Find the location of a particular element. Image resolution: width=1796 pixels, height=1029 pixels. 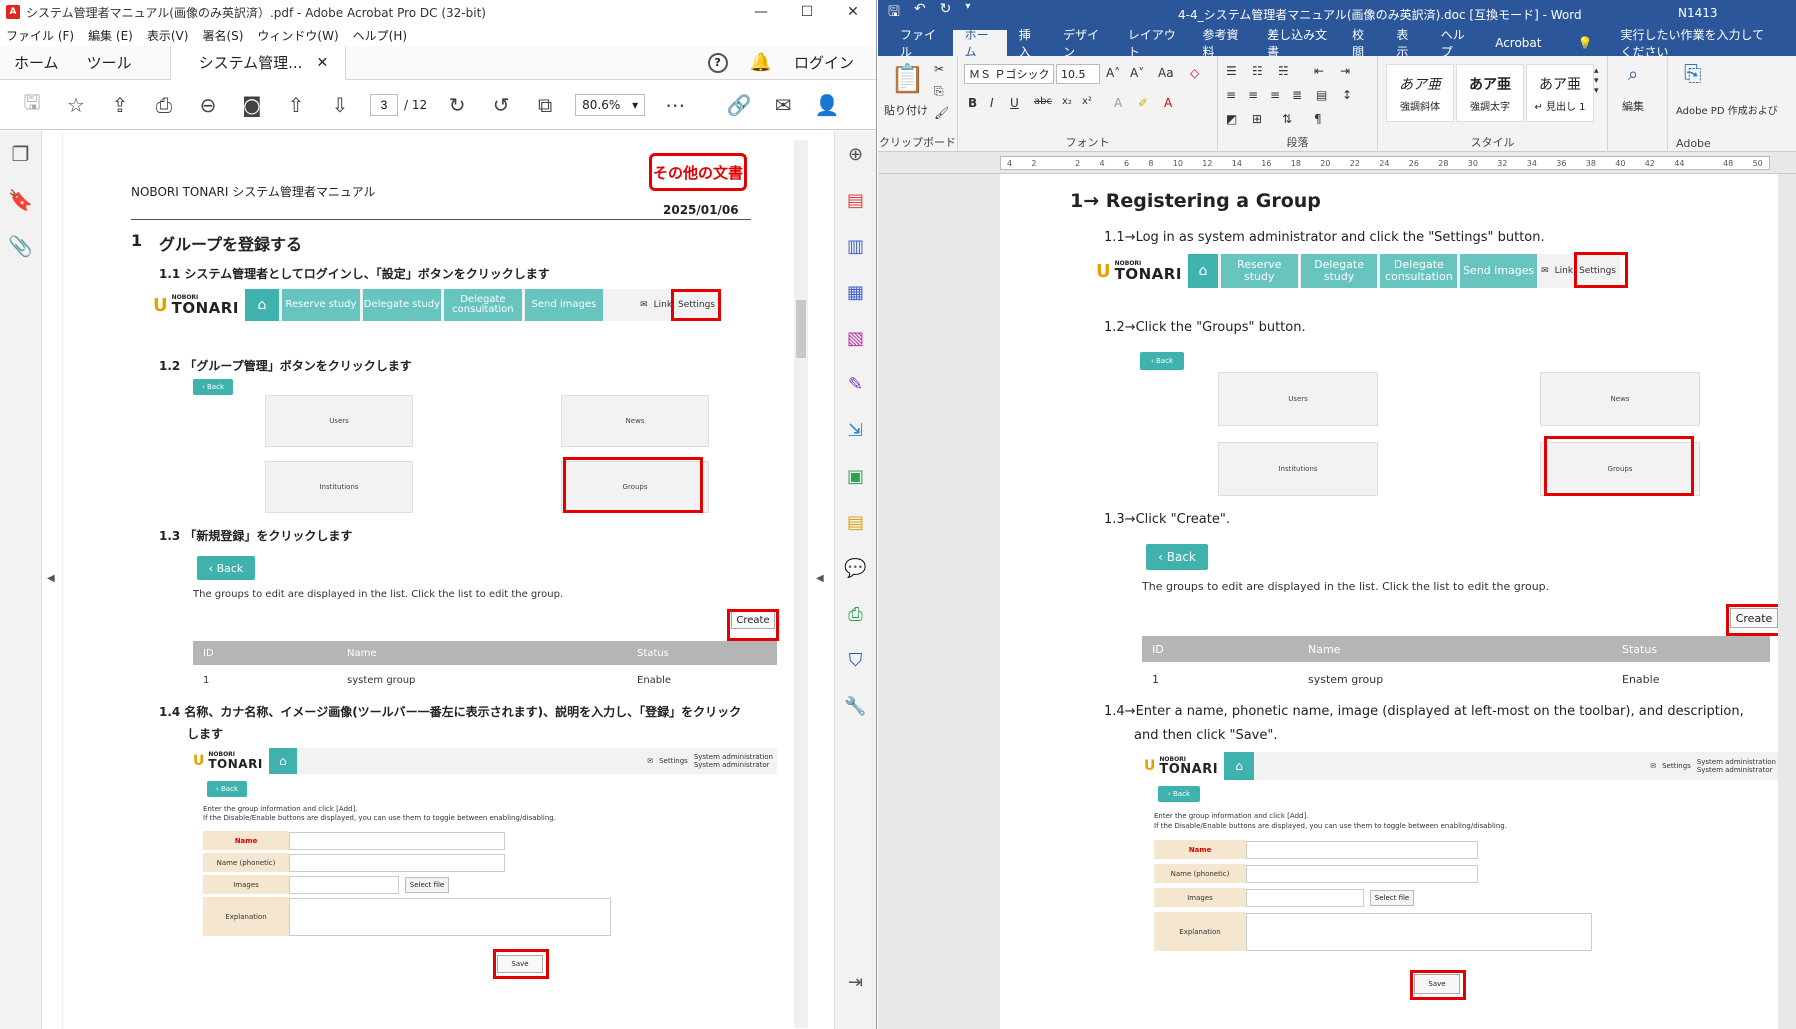

text-effects-icon: A is located at coordinates (1118, 103).